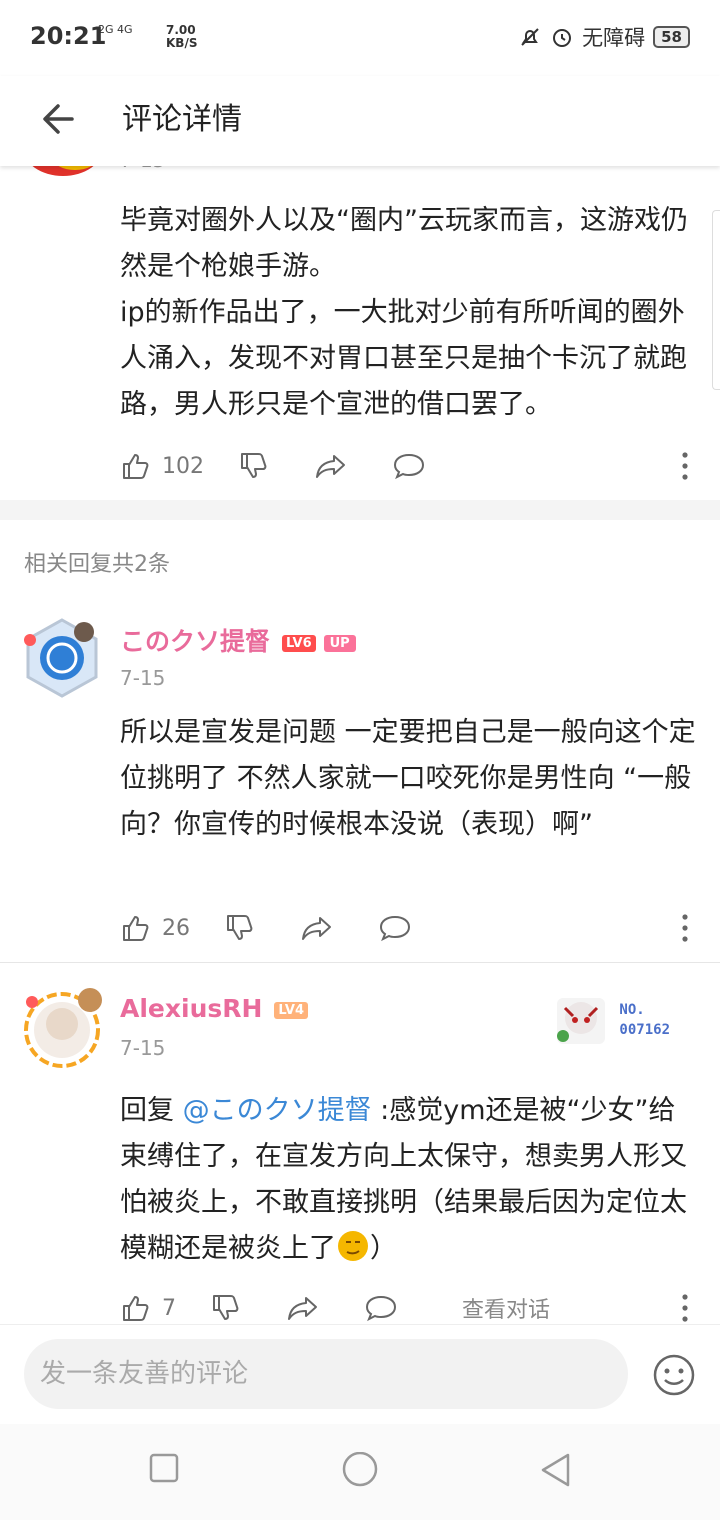 Image resolution: width=720 pixels, height=1520 pixels. Describe the element at coordinates (68, 36) in the screenshot. I see `status-time: 20:21` at that location.